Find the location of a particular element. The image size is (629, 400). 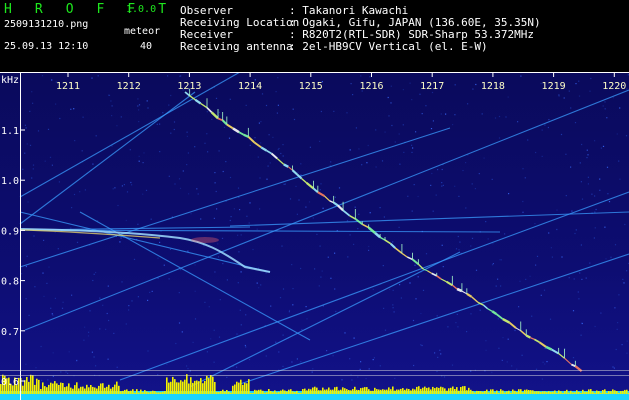

app-version: 1.0.0 is located at coordinates (141, 9).